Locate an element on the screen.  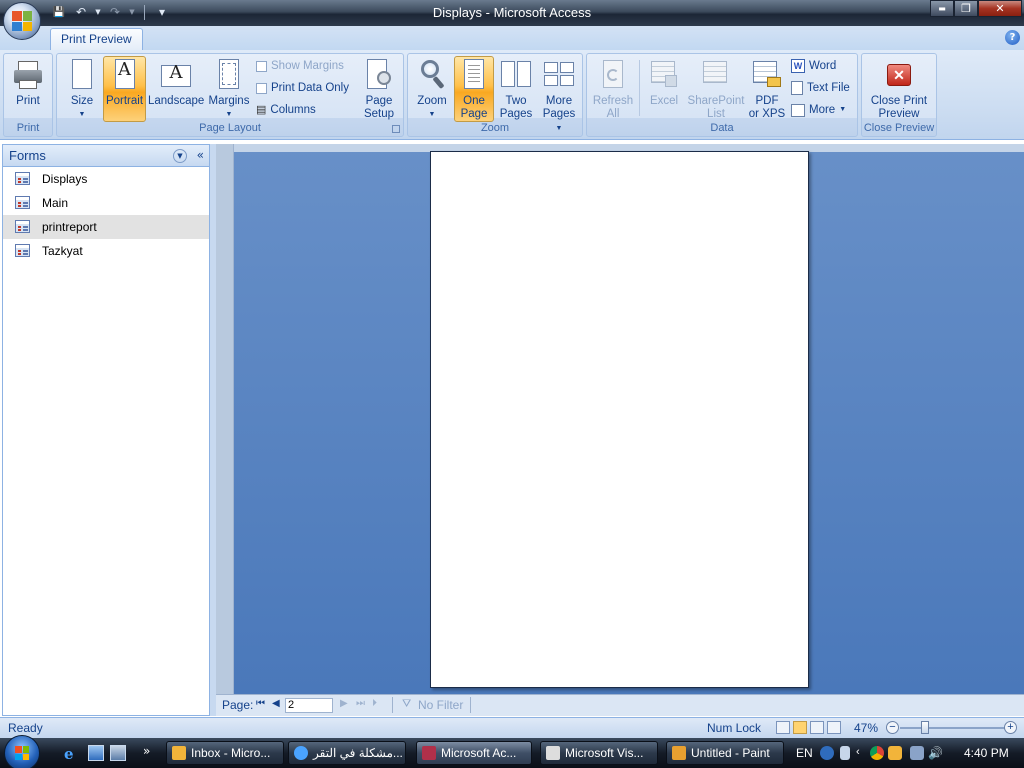
nav-menu-dropdown-icon: ▼ is located at coordinates (180, 156).